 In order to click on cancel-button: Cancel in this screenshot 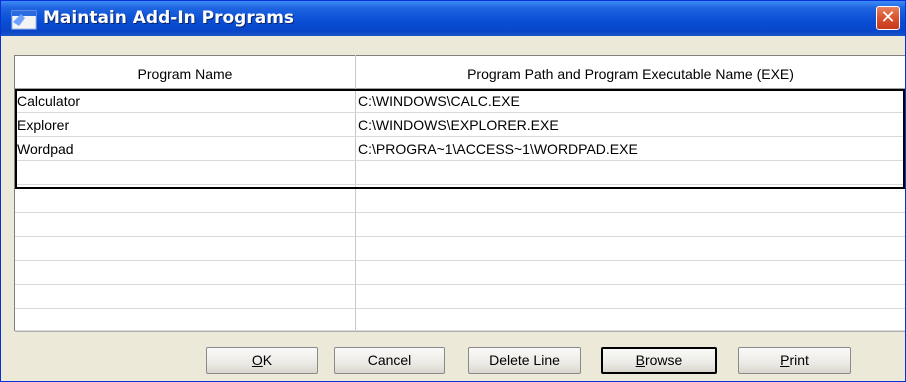, I will do `click(389, 360)`.